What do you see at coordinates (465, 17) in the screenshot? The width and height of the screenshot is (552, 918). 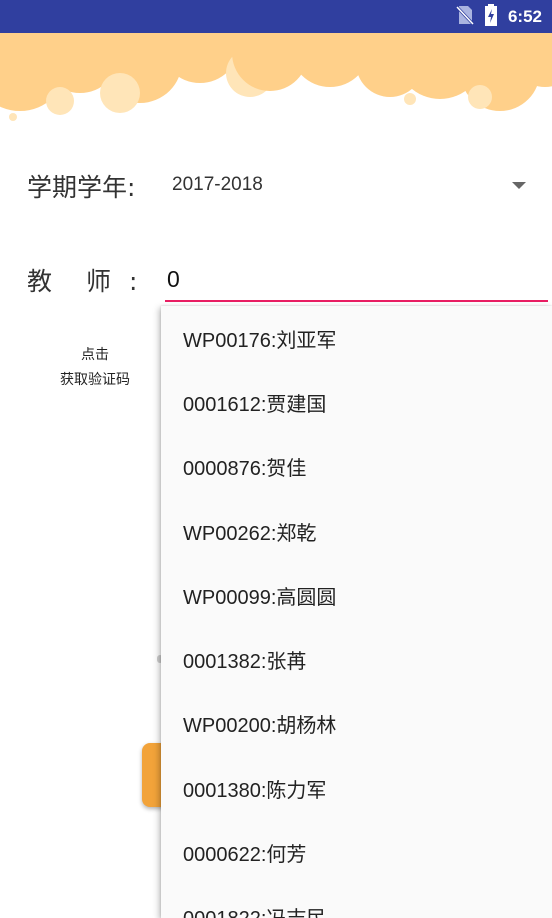 I see `no-sim-icon` at bounding box center [465, 17].